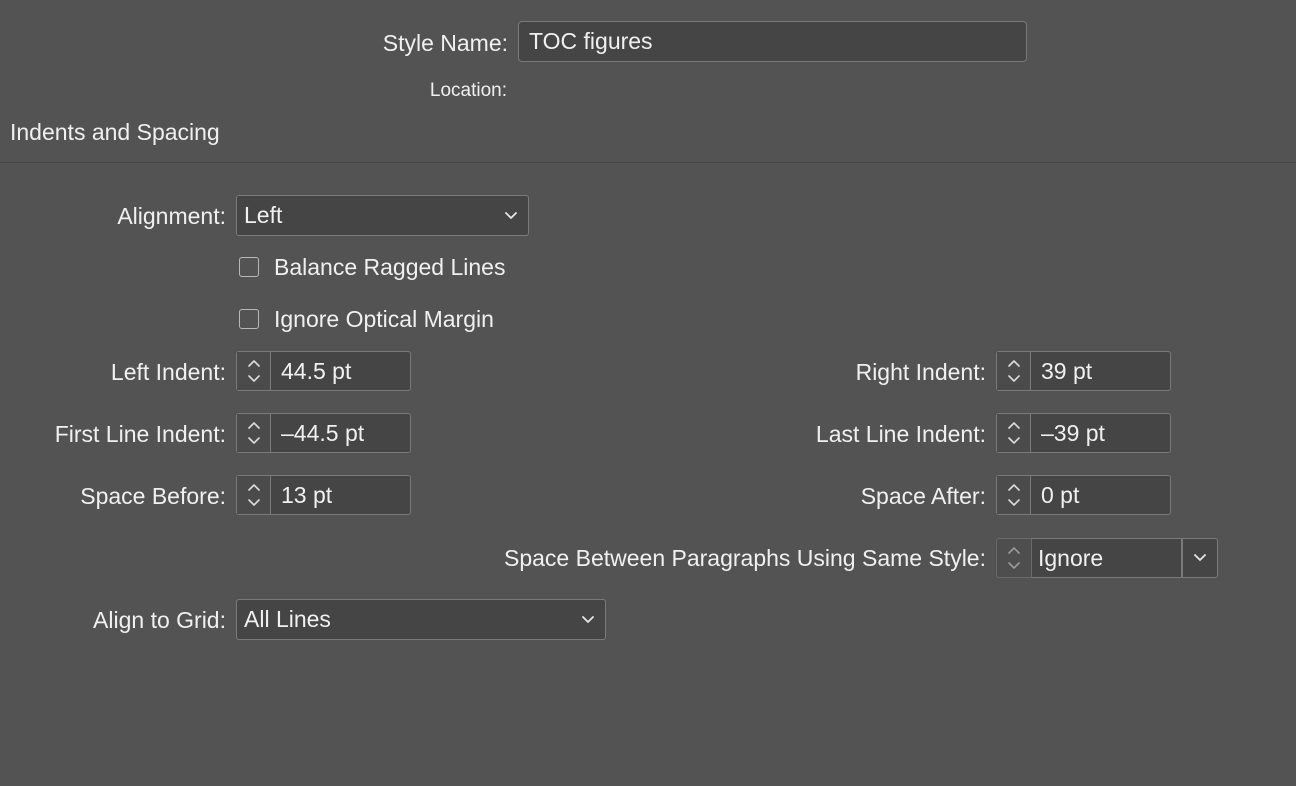  I want to click on first-line-indent-stepper, so click(254, 433).